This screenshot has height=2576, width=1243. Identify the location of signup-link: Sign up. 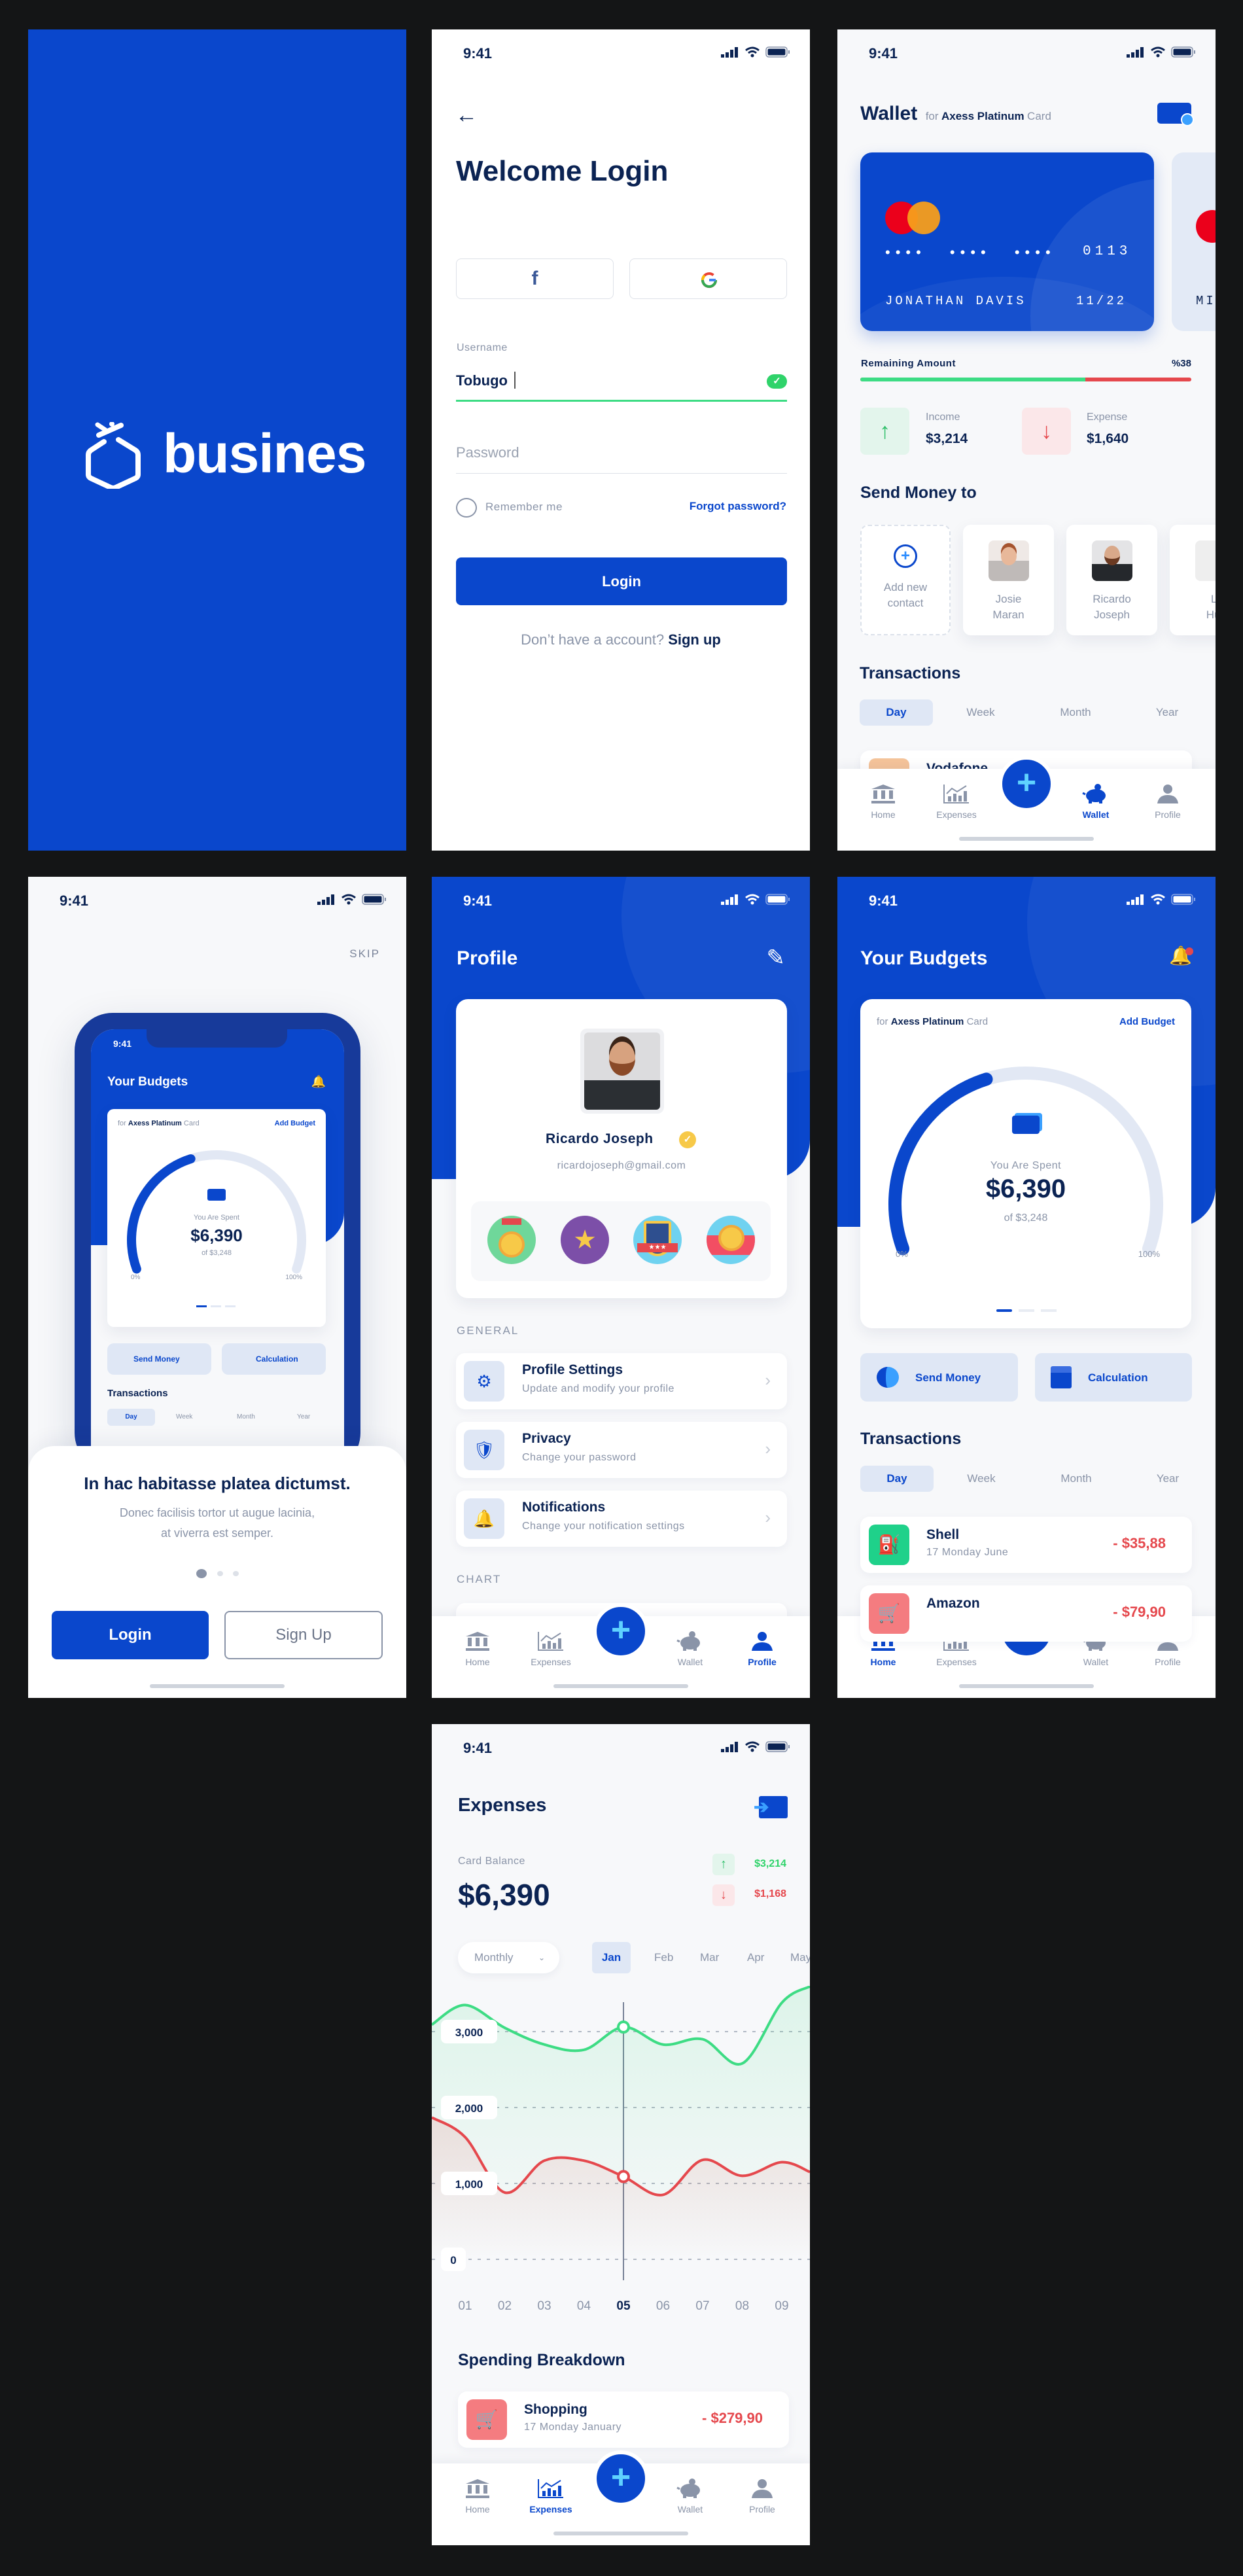
(694, 639).